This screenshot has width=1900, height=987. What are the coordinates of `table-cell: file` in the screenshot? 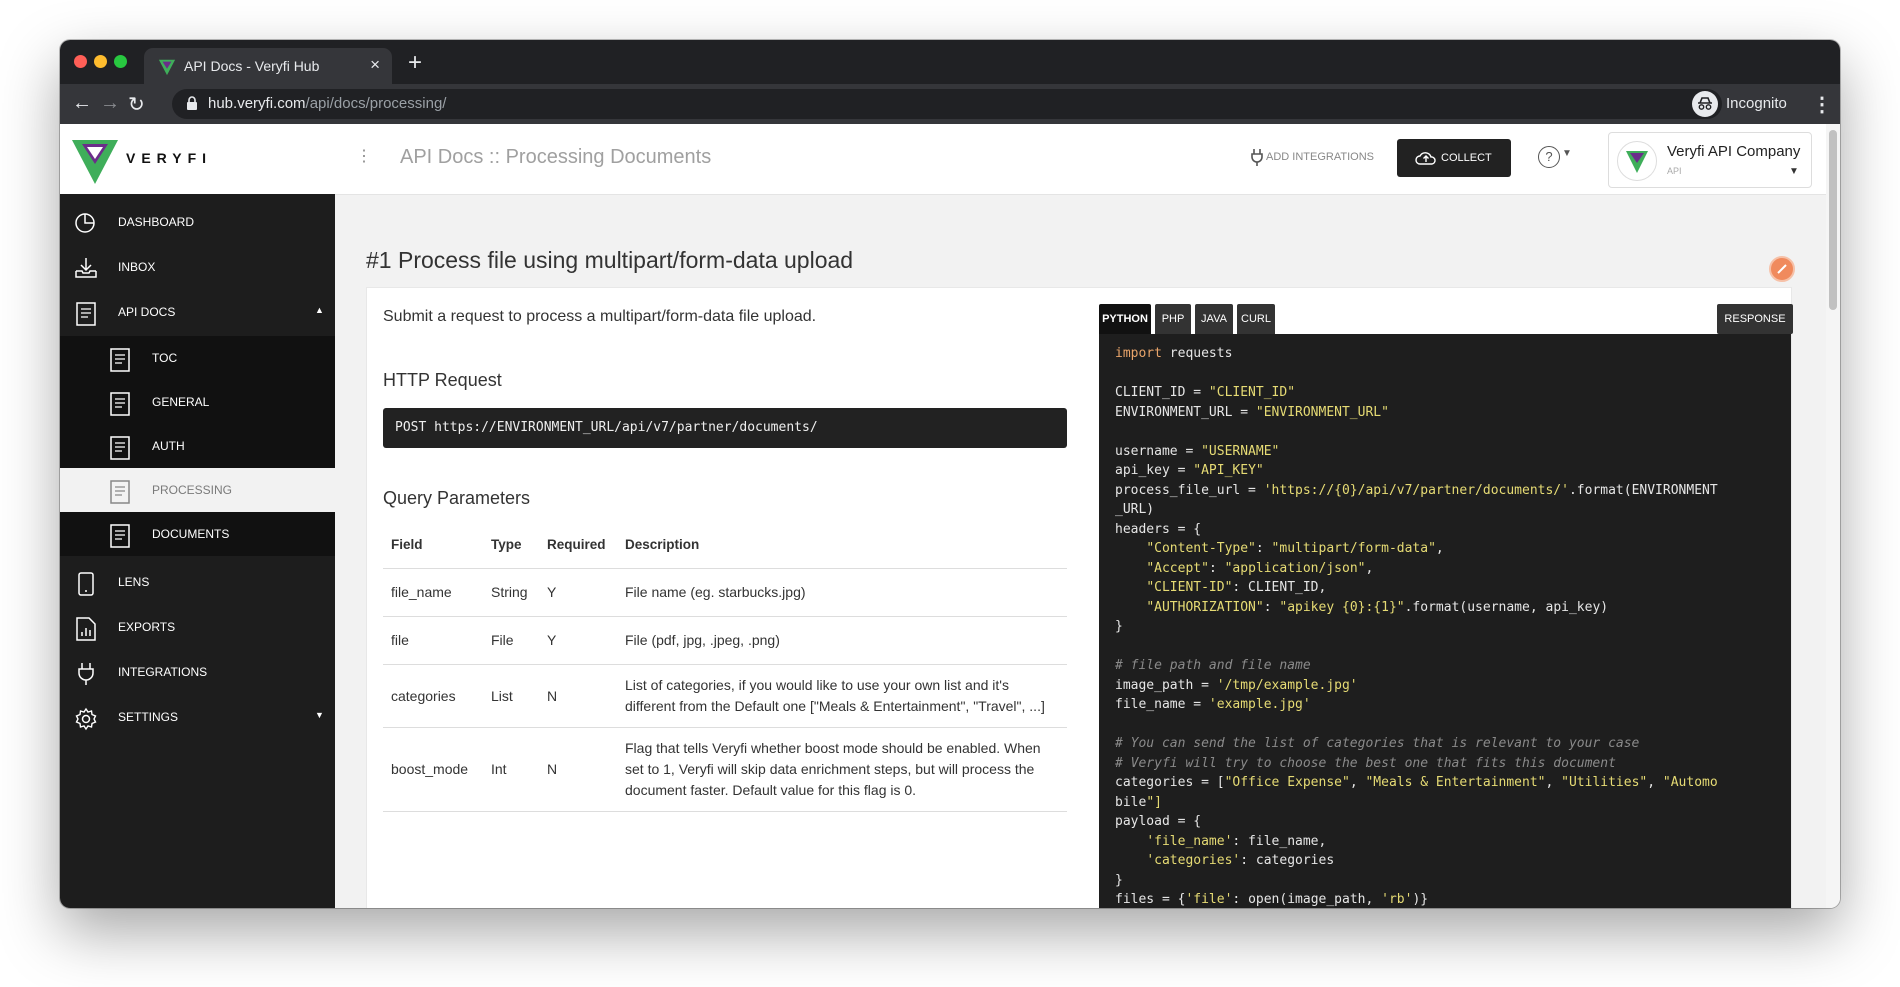 It's located at (433, 640).